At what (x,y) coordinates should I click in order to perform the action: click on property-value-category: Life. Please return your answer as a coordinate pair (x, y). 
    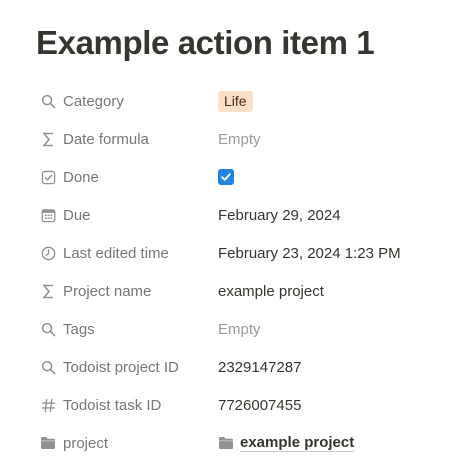
    Looking at the image, I should click on (332, 101).